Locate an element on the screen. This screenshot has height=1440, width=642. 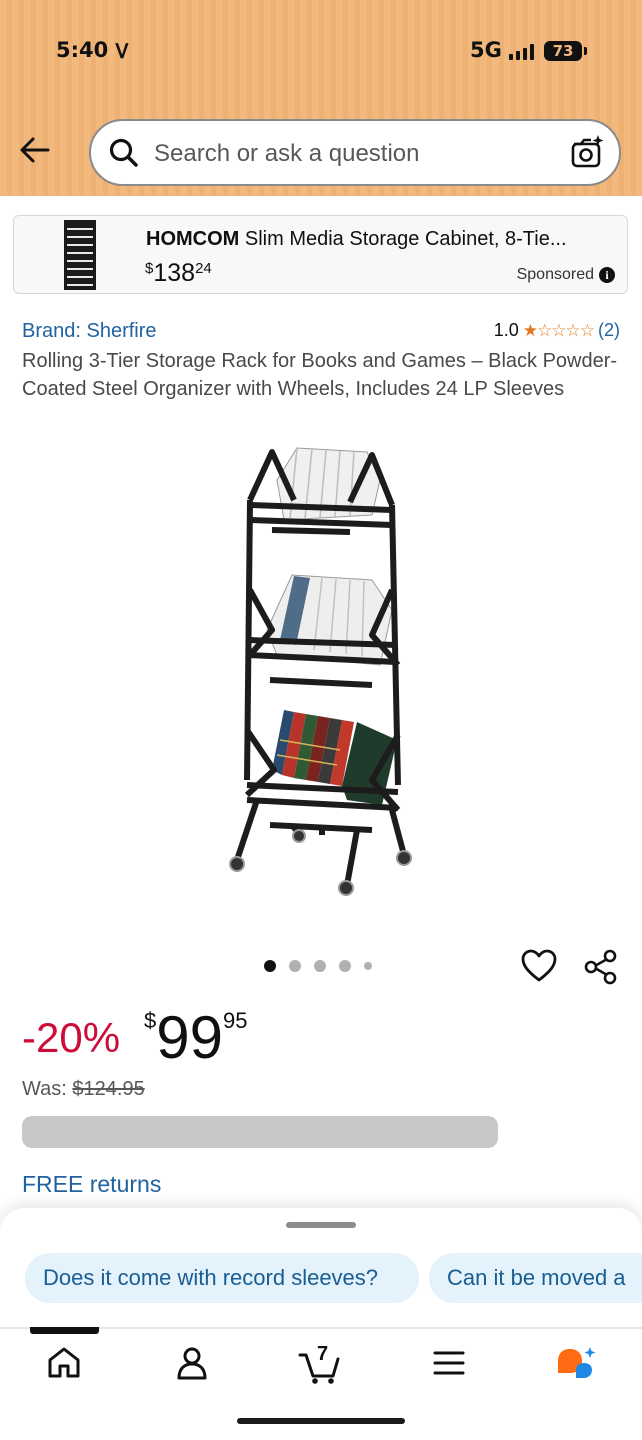
menu-icon is located at coordinates (449, 1363).